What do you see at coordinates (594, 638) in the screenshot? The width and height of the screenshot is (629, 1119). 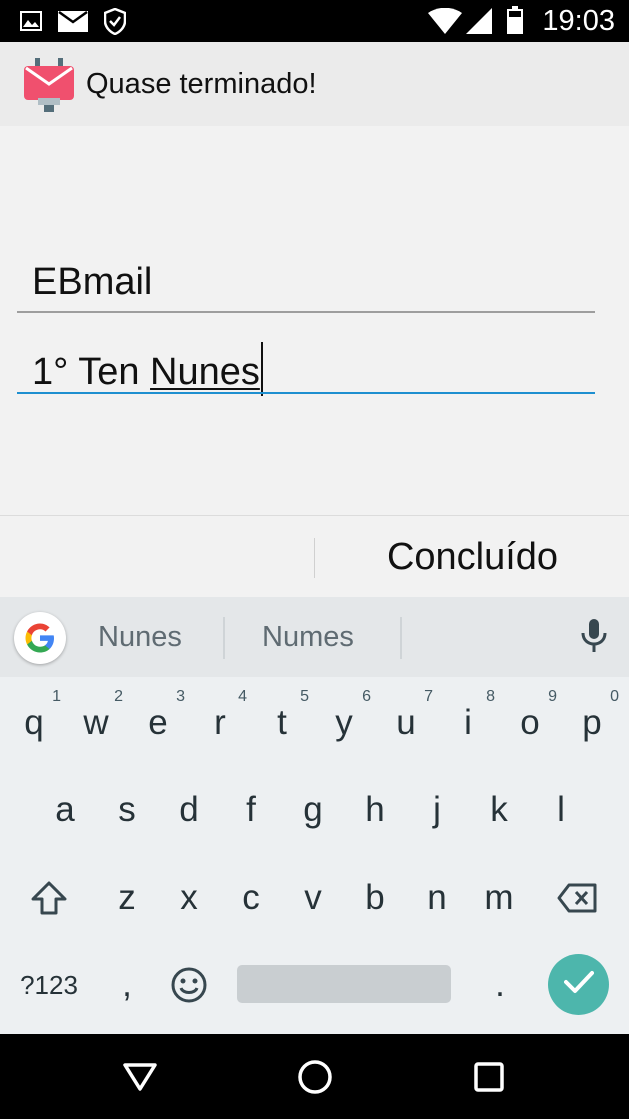 I see `microphone-icon` at bounding box center [594, 638].